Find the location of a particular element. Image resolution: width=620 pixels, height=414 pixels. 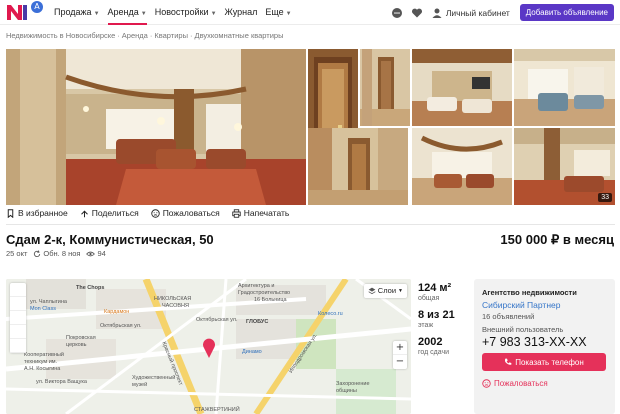

breadcrumb-item: Квартиры is located at coordinates (171, 35).